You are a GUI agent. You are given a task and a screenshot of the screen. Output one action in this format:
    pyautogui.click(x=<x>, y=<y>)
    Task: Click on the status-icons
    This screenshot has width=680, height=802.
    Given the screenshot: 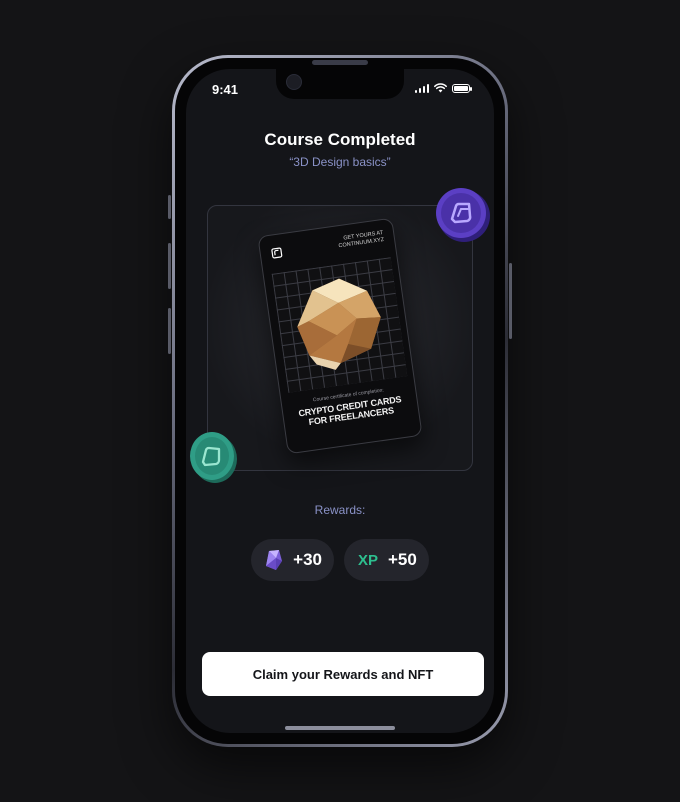 What is the action you would take?
    pyautogui.click(x=443, y=88)
    